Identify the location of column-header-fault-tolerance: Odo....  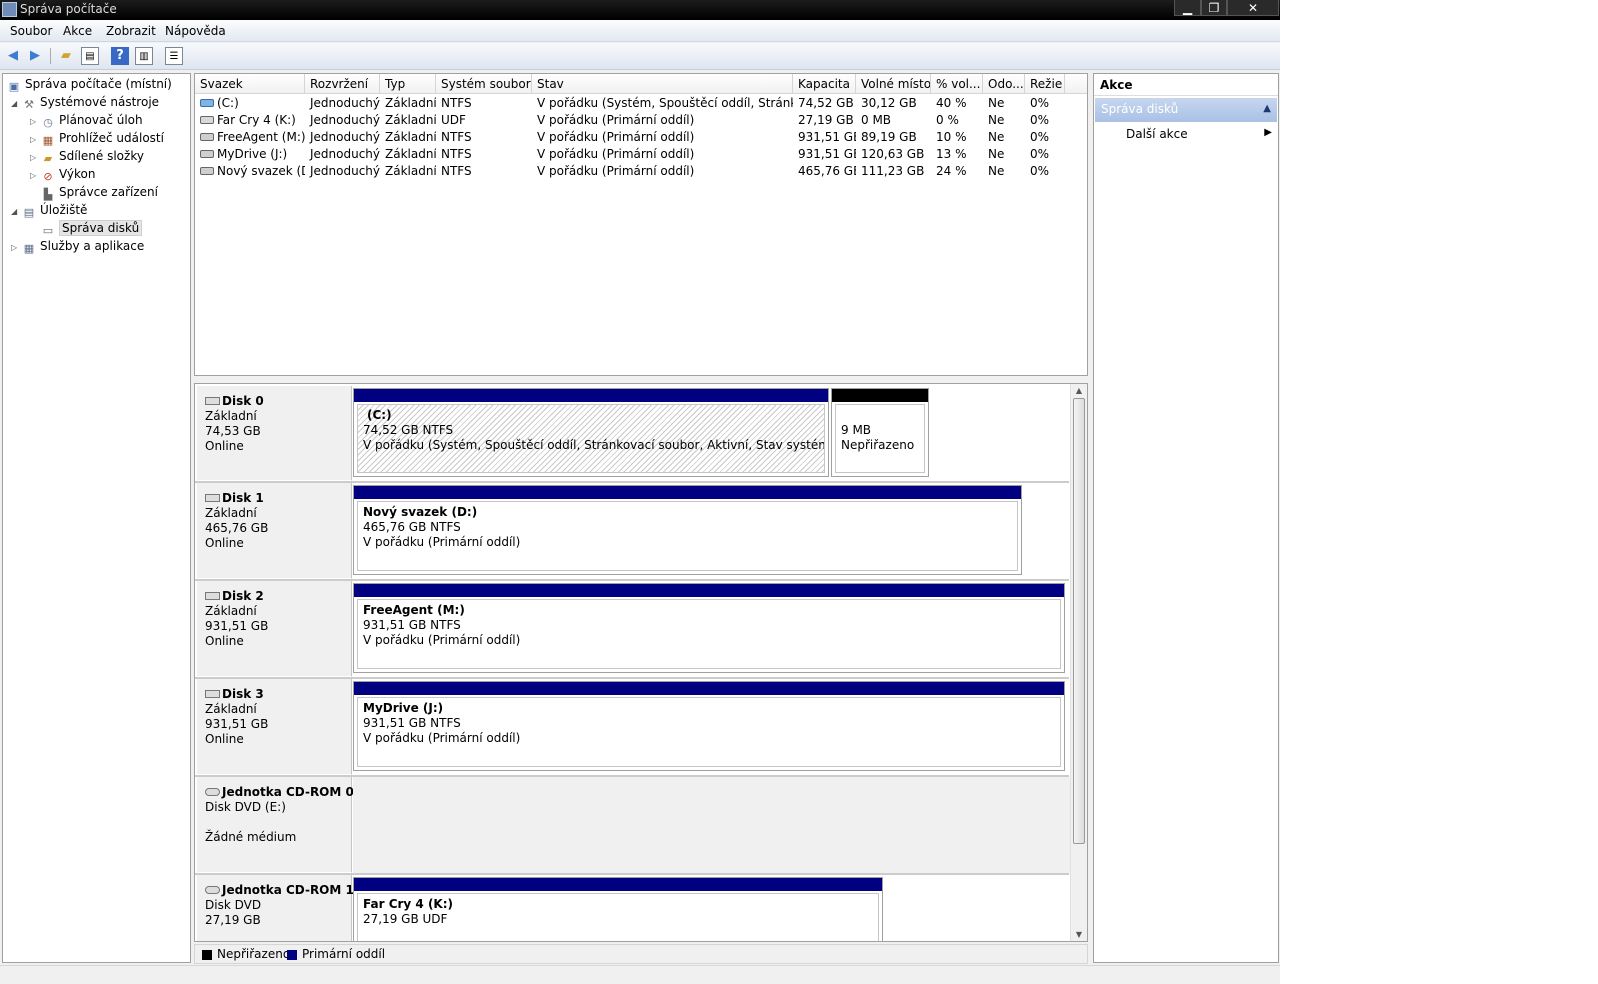
(1004, 84).